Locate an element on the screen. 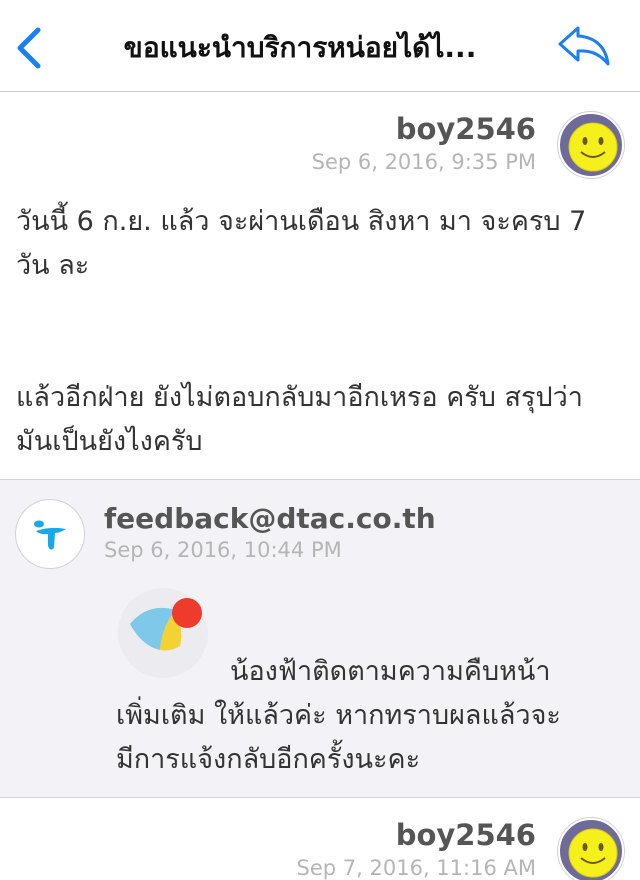 This screenshot has height=880, width=640. reply-arrow-icon is located at coordinates (584, 46).